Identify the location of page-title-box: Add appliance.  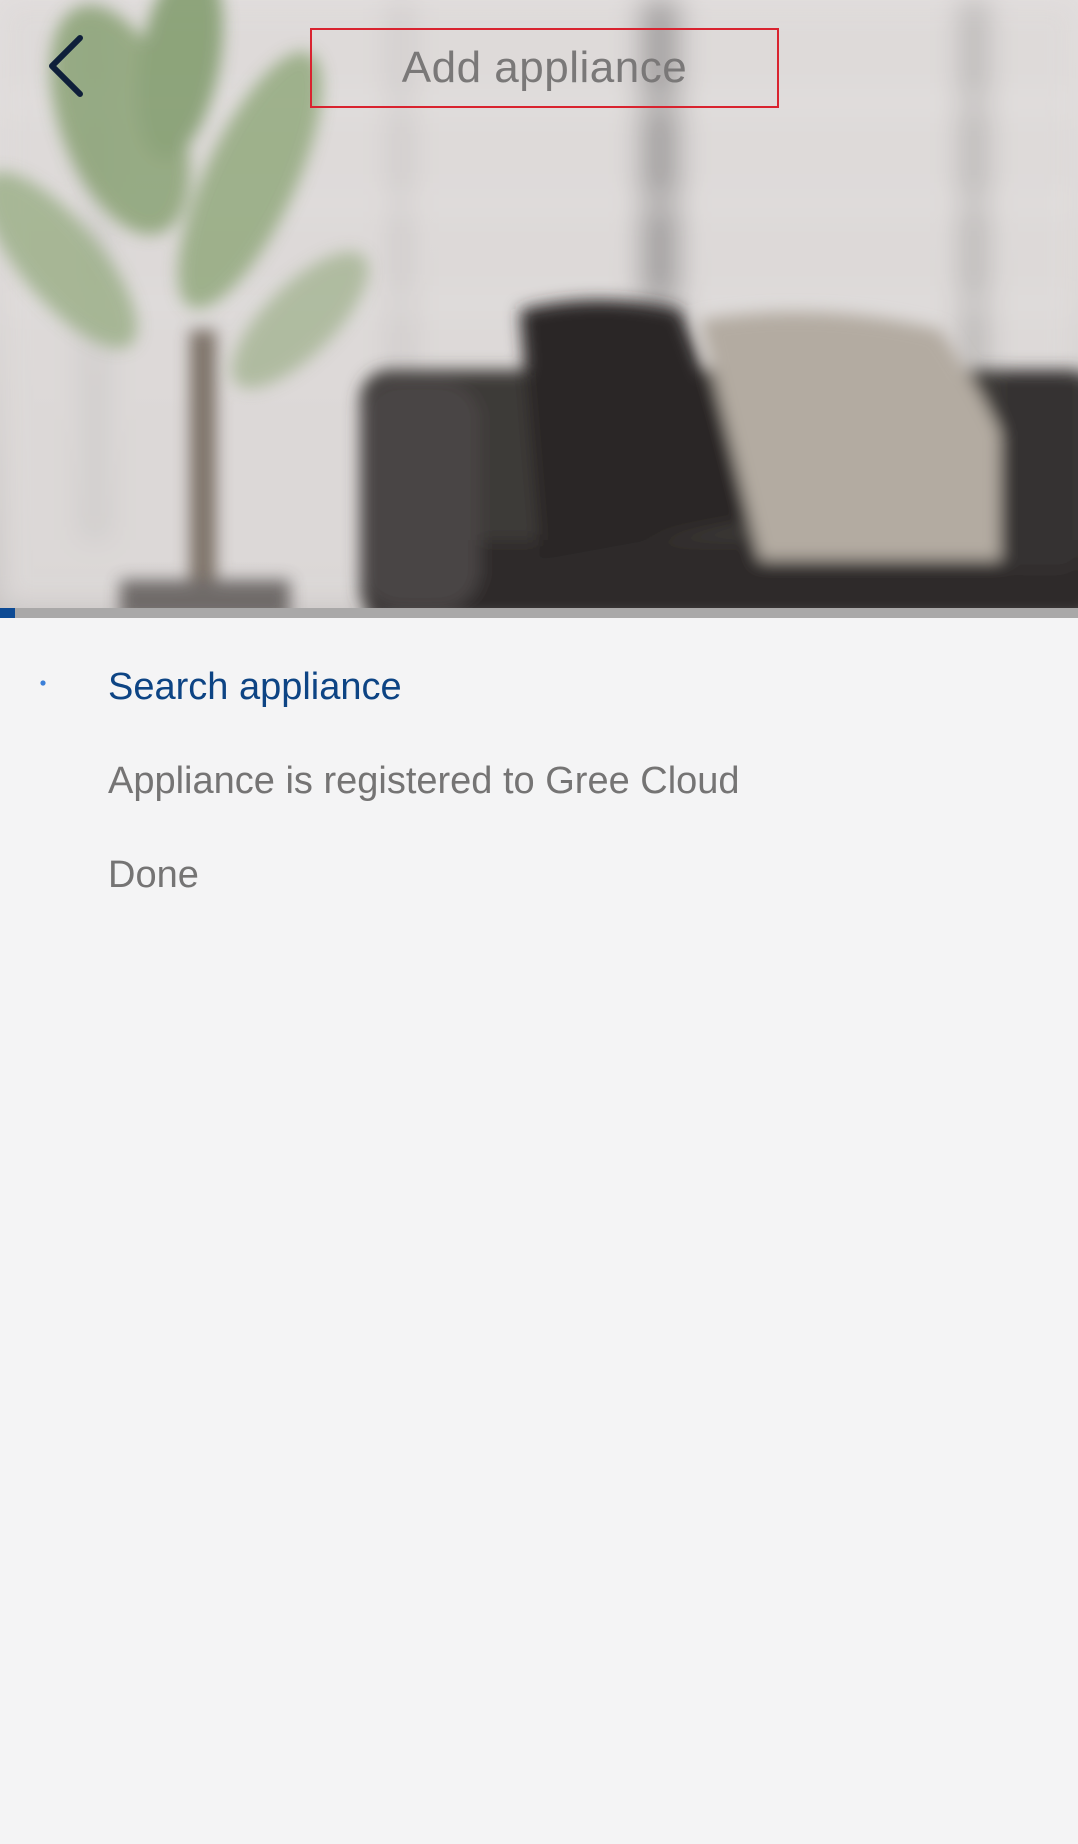
(544, 68).